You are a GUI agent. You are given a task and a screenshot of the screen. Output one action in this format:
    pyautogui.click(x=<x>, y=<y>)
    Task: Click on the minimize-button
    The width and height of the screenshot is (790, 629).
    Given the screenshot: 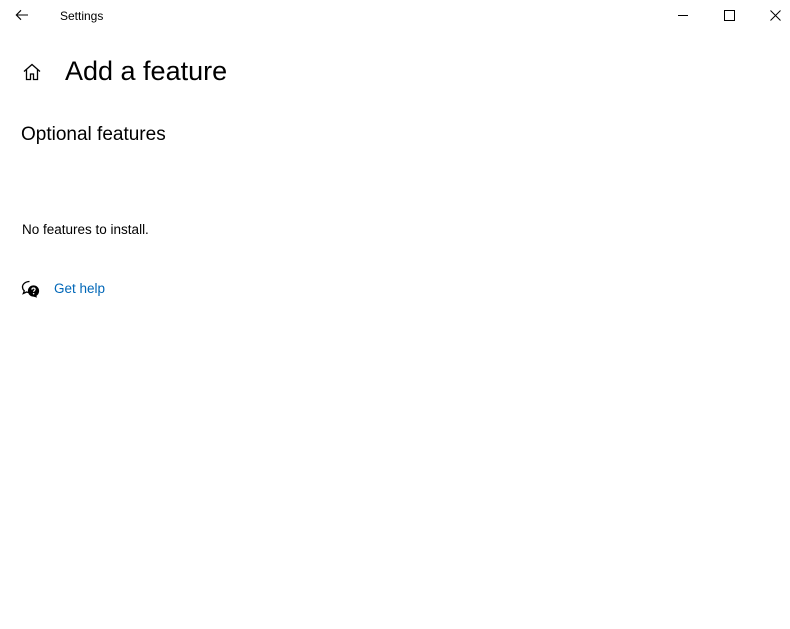 What is the action you would take?
    pyautogui.click(x=683, y=15)
    